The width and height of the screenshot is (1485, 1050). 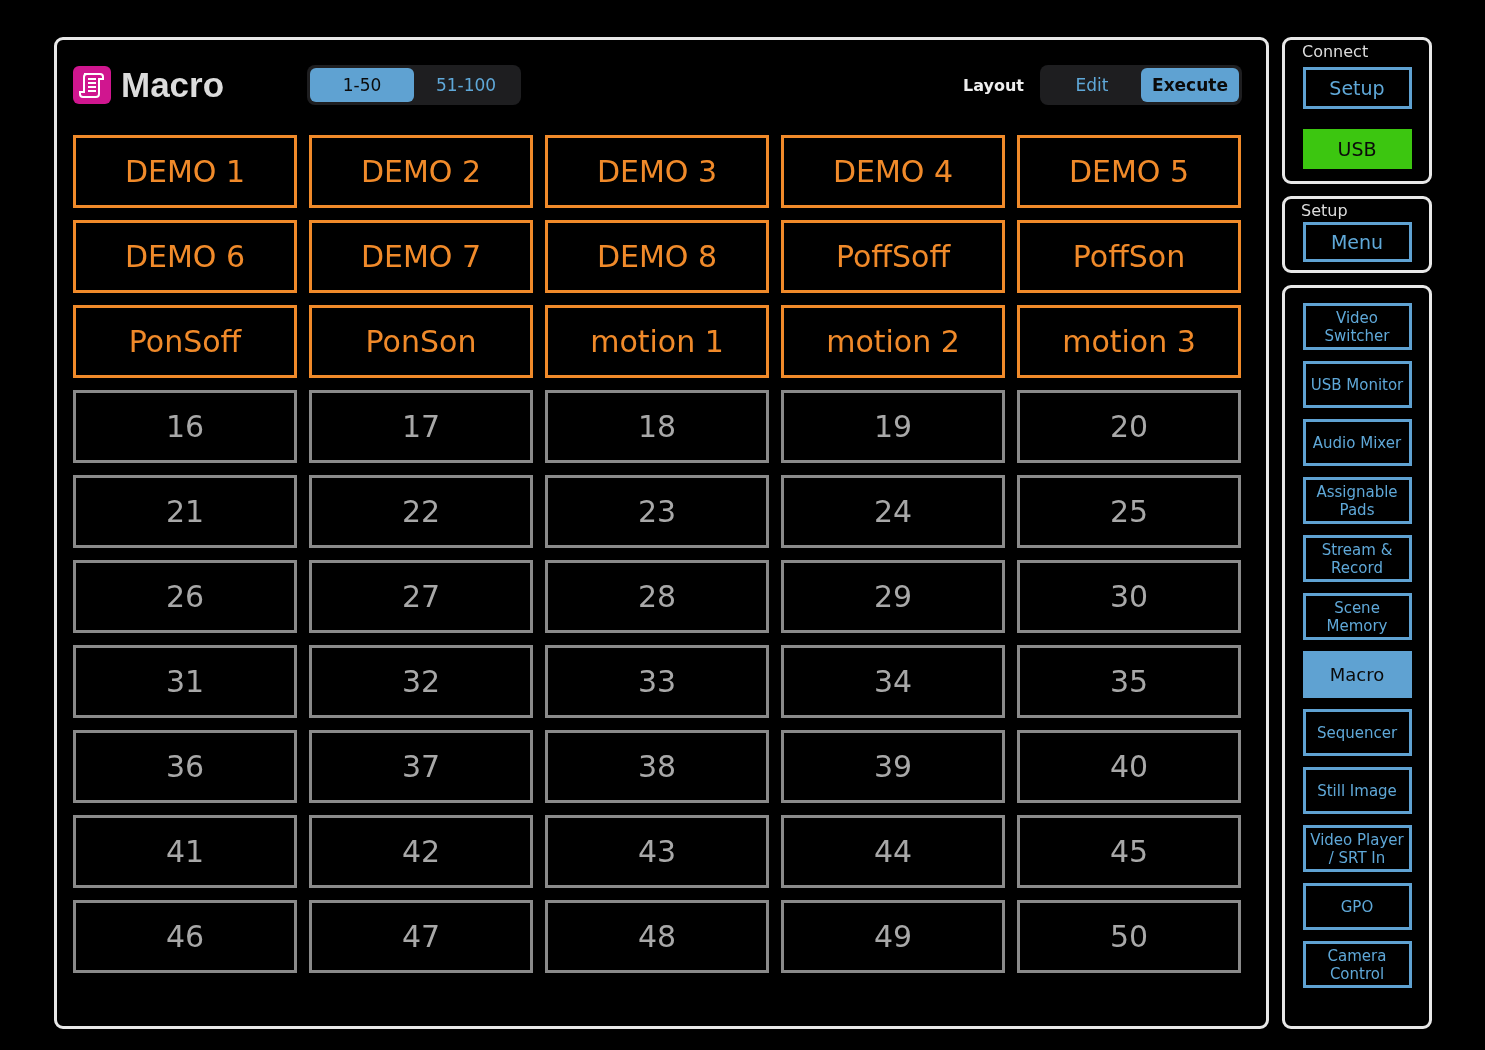 What do you see at coordinates (657, 426) in the screenshot?
I see `slot-button: 18` at bounding box center [657, 426].